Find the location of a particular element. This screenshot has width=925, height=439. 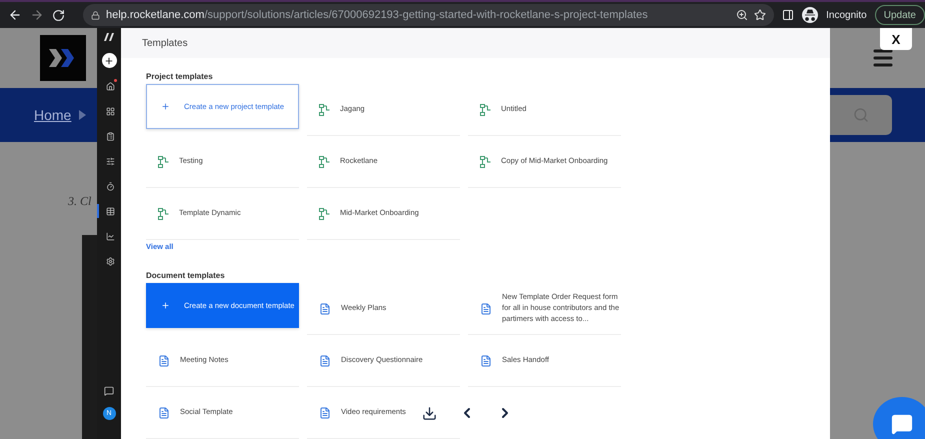

search-icon is located at coordinates (861, 115).